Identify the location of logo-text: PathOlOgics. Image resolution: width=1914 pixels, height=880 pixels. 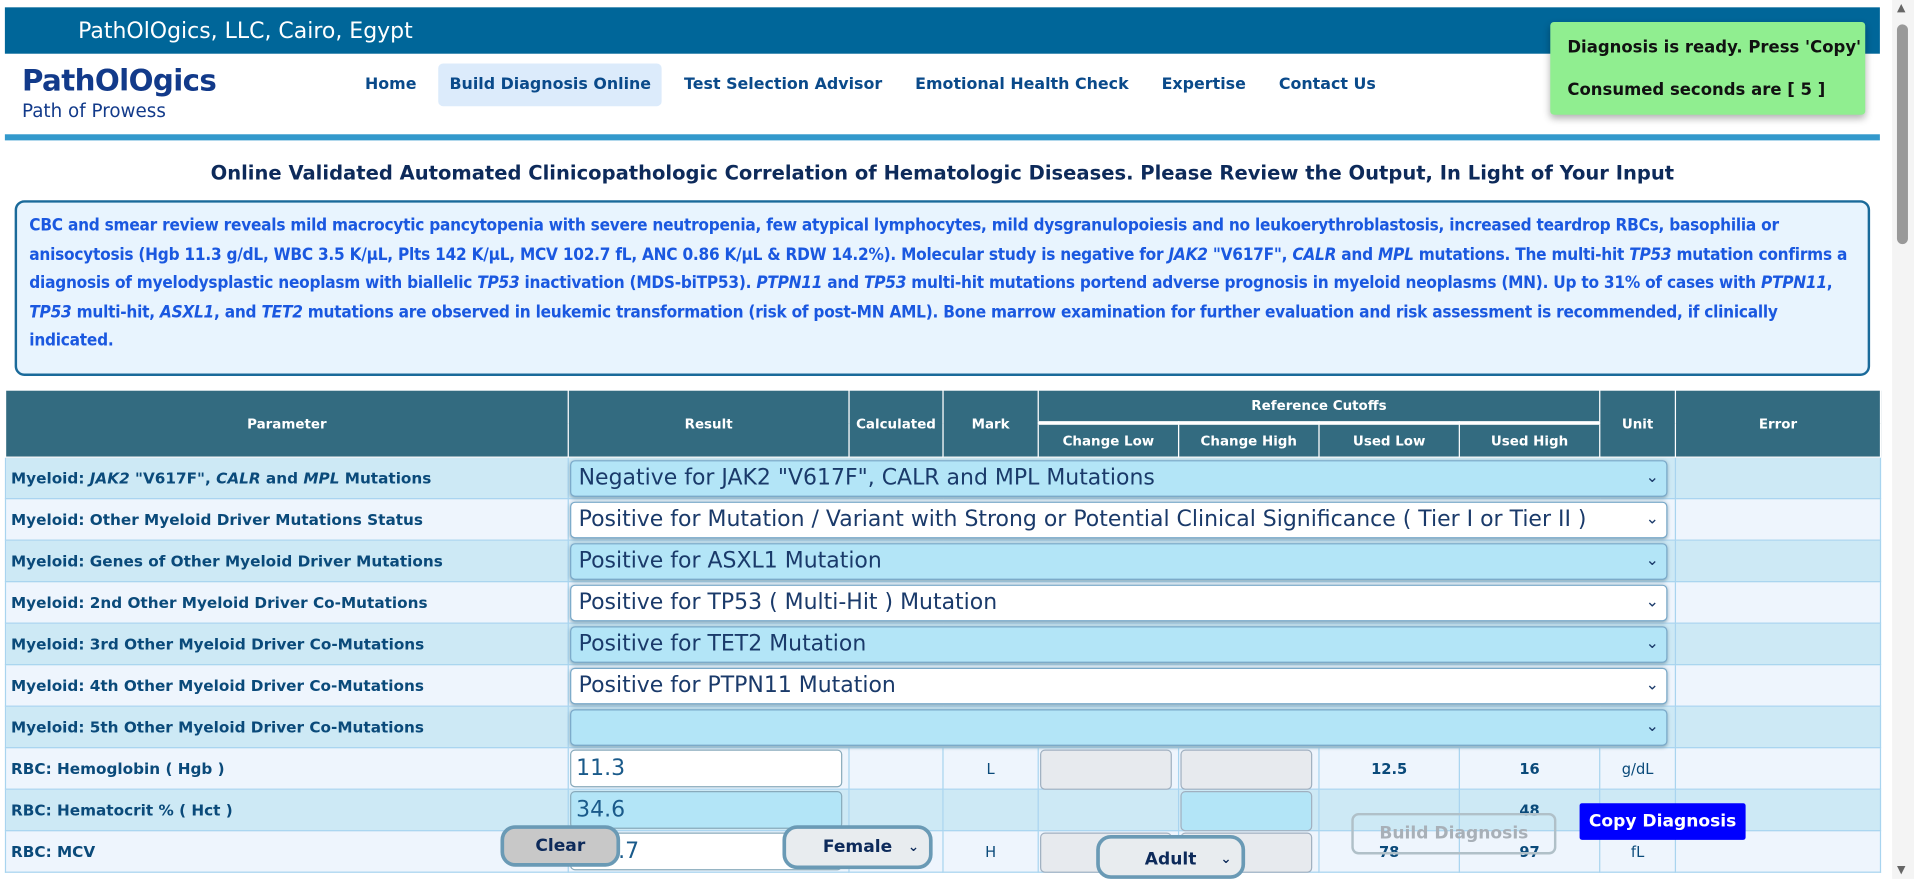
(119, 80).